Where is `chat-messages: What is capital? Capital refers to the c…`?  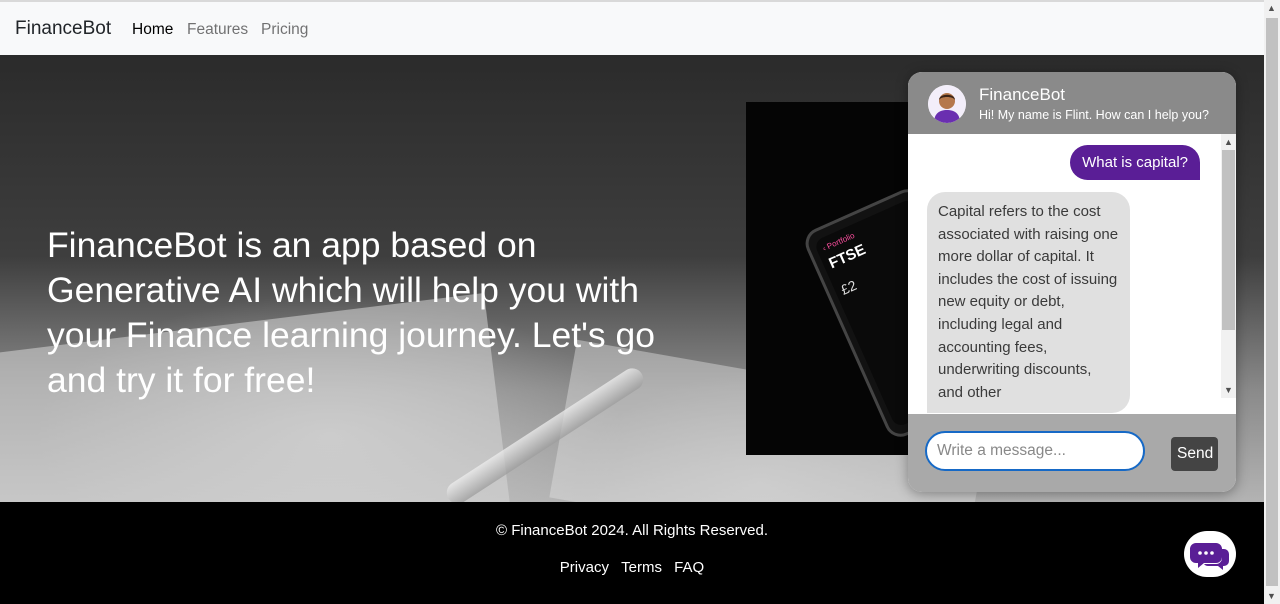 chat-messages: What is capital? Capital refers to the c… is located at coordinates (1072, 274).